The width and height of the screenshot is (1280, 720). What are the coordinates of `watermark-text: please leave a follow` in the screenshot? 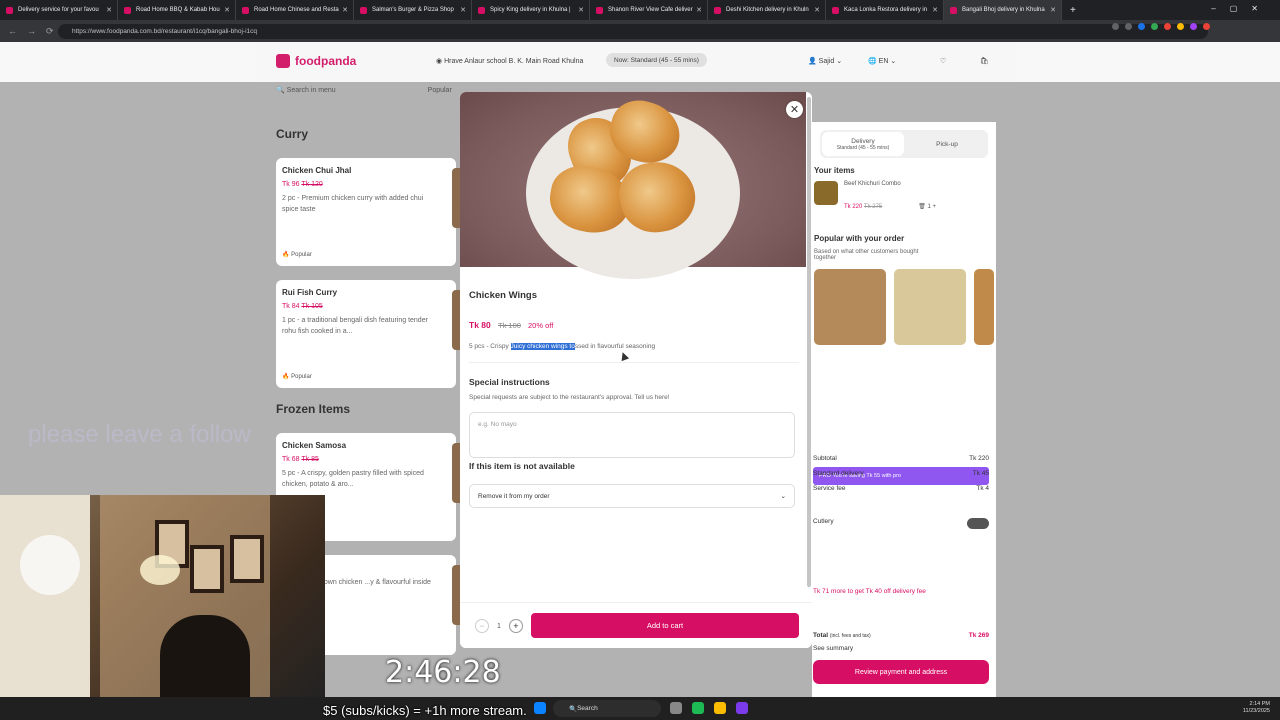 It's located at (139, 434).